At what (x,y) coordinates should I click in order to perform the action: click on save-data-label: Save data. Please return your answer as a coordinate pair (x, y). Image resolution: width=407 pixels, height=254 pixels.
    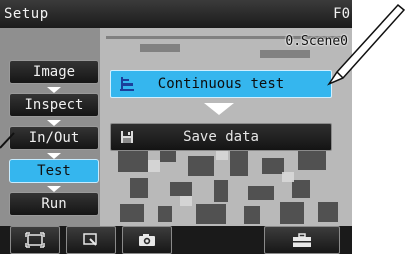
    Looking at the image, I should click on (221, 137).